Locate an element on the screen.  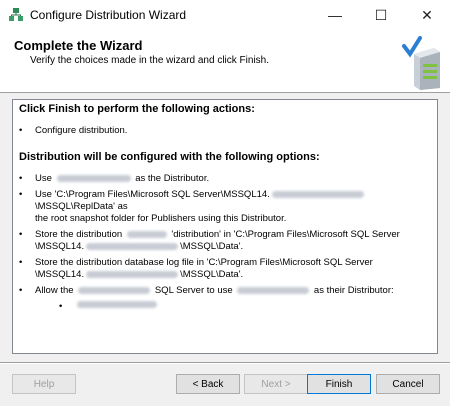
option-text-part: SQL Server to use is located at coordinates (193, 290).